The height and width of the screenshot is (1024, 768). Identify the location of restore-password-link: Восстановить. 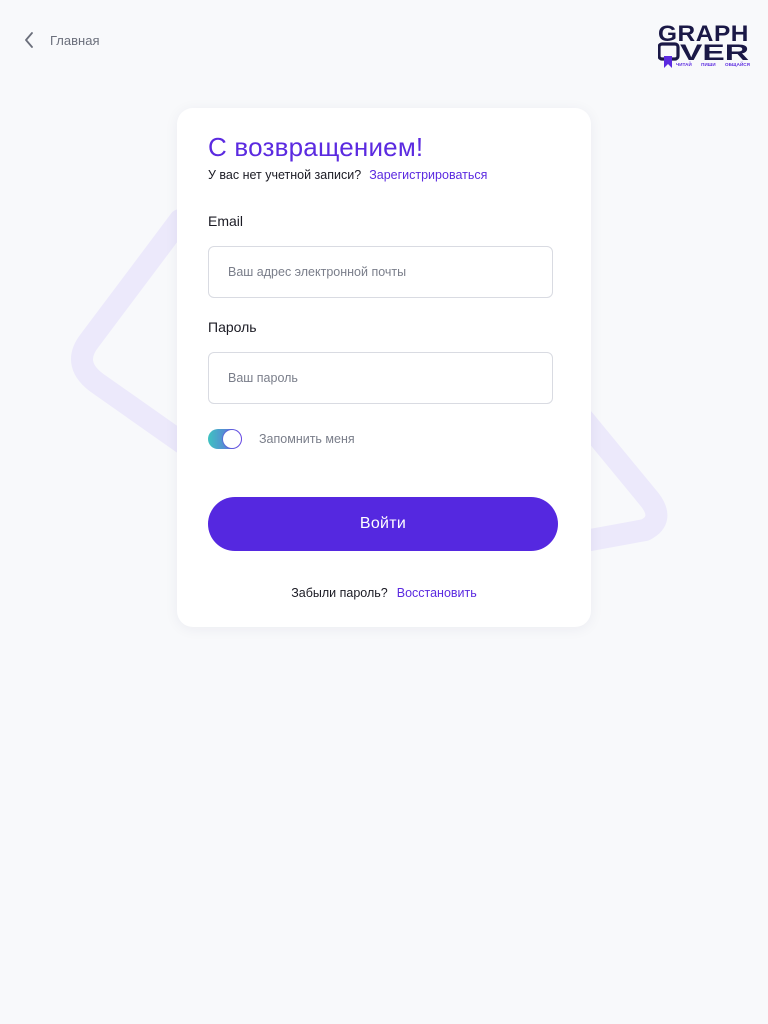
(437, 593).